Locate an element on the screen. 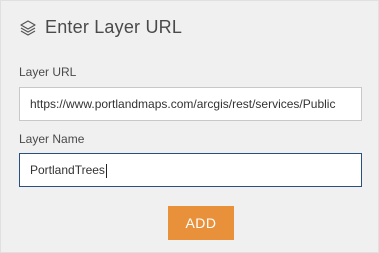  panel-header: Enter Layer URL is located at coordinates (100, 27).